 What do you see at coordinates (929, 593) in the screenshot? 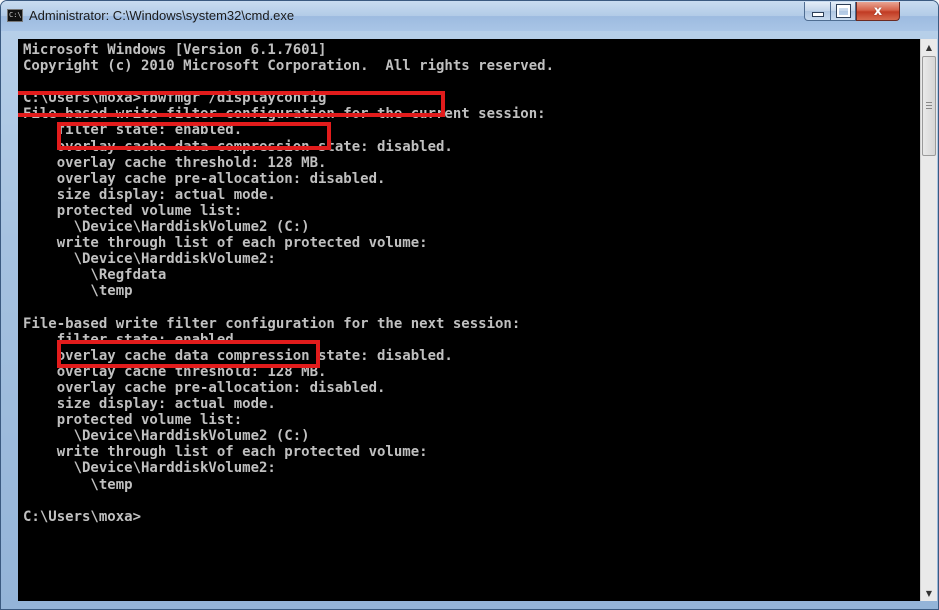
I see `scroll-down-arrow-icon: ▼` at bounding box center [929, 593].